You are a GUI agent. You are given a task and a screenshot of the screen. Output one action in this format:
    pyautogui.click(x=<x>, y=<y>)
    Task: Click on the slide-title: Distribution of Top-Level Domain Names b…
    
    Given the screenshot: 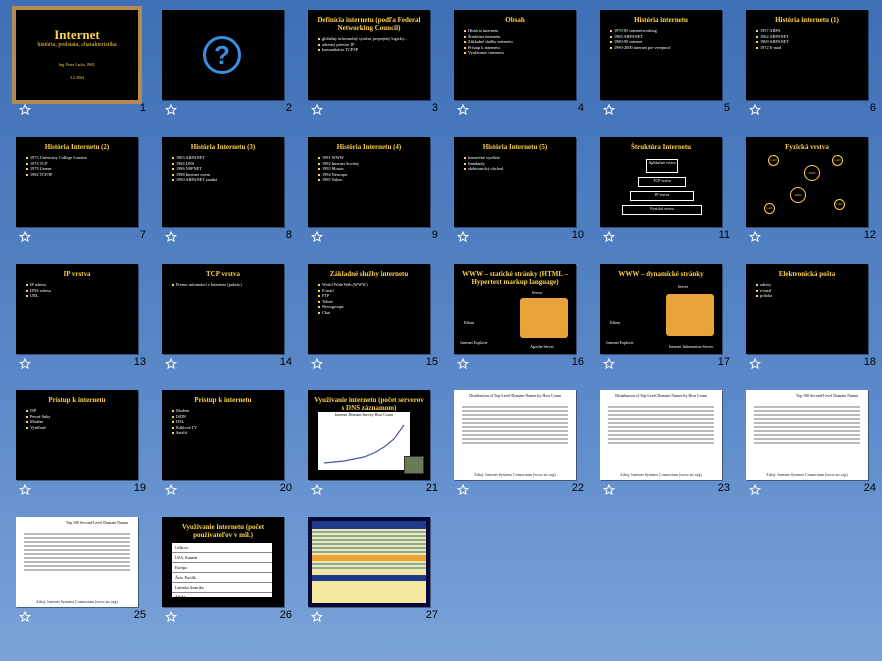 What is the action you would take?
    pyautogui.click(x=515, y=395)
    